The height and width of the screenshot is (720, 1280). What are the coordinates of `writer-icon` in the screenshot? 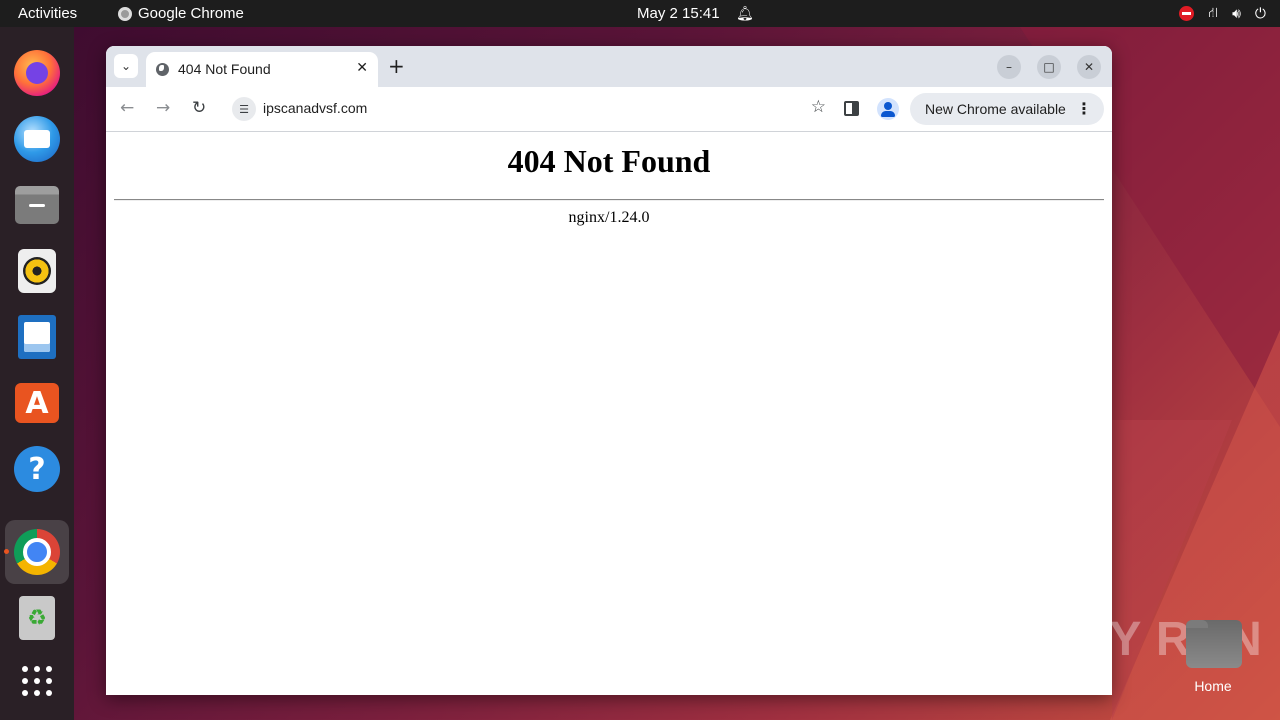 It's located at (37, 337).